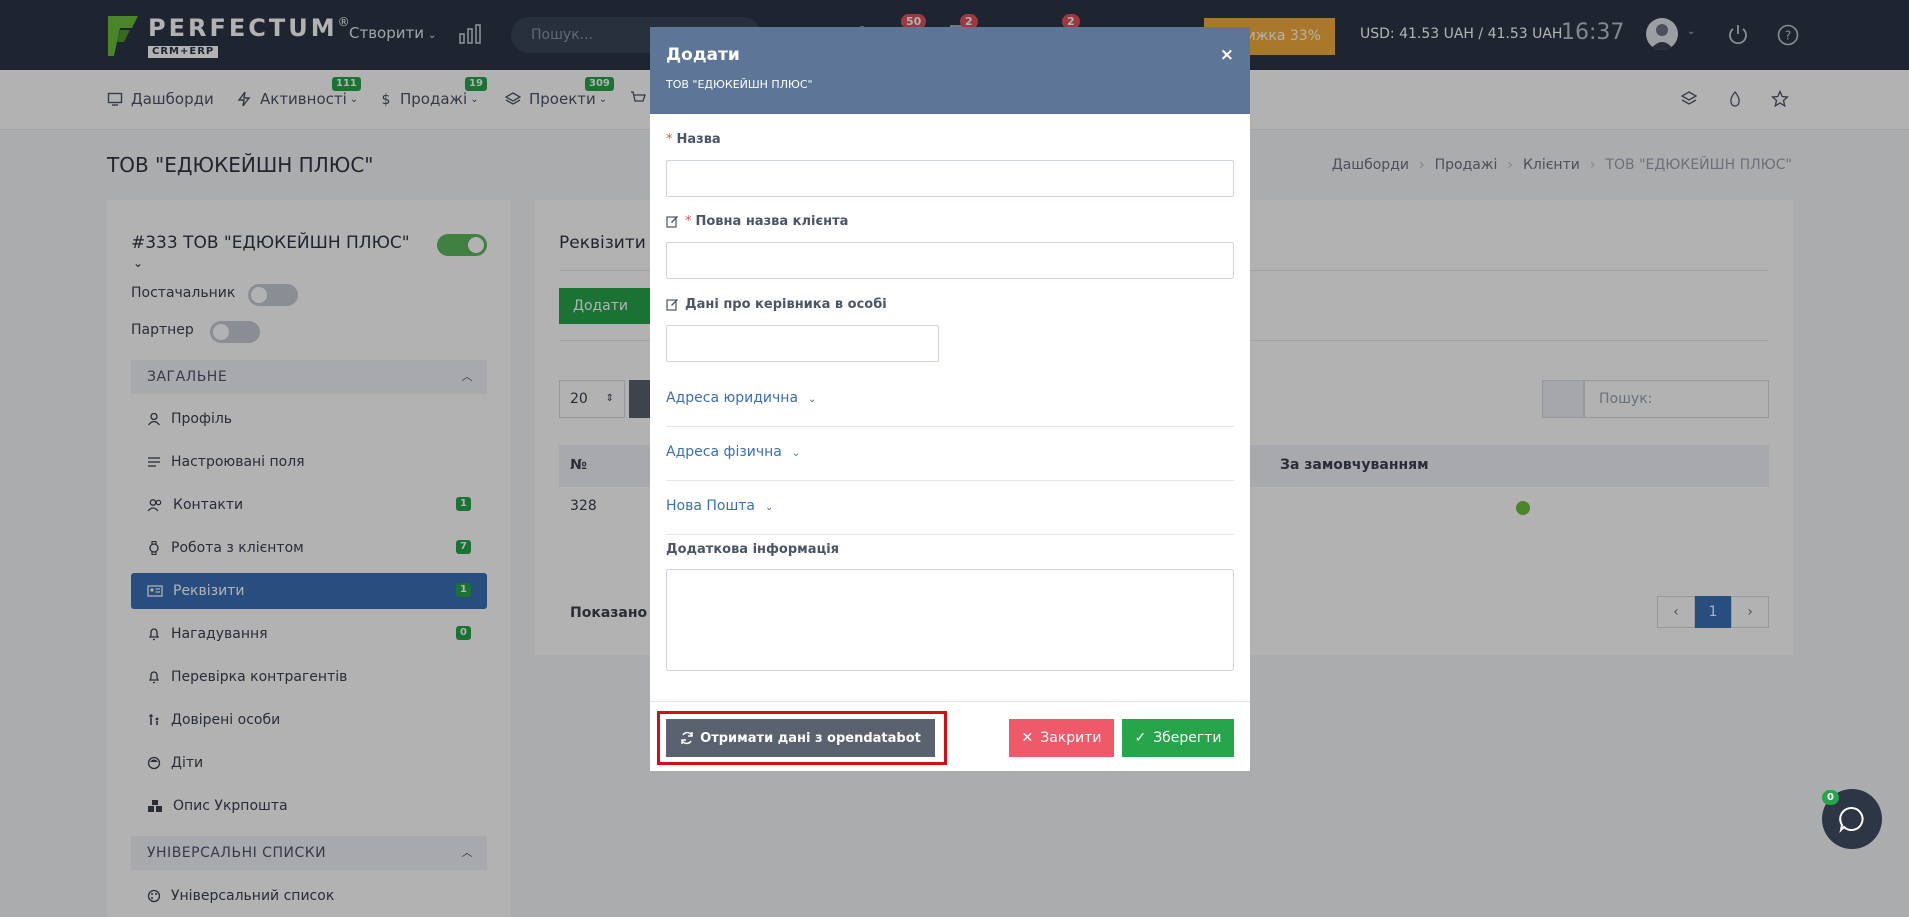  I want to click on close-icon: ×, so click(1227, 55).